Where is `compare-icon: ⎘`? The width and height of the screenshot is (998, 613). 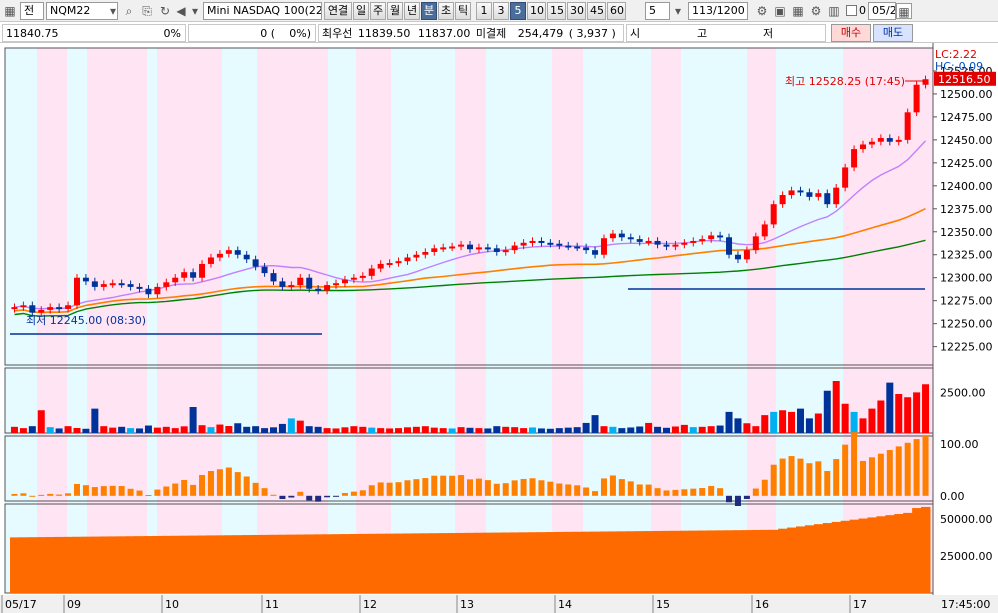
compare-icon: ⎘ is located at coordinates (147, 11).